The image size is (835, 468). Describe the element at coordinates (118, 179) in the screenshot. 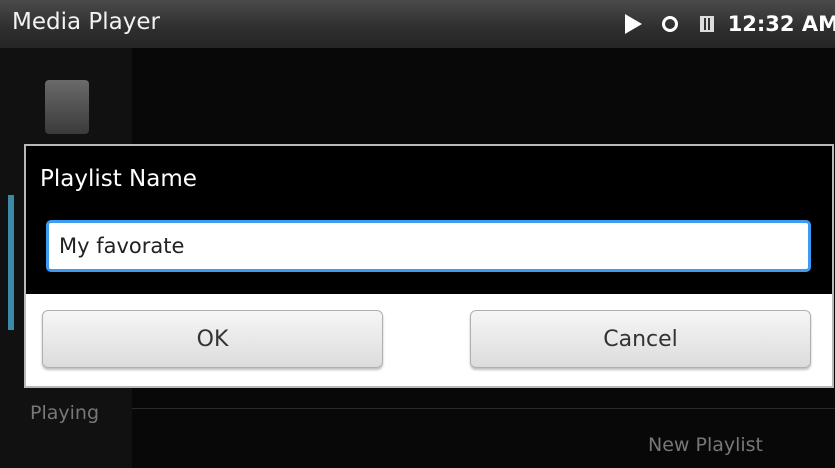

I see `dialog-title: Playlist Name` at that location.